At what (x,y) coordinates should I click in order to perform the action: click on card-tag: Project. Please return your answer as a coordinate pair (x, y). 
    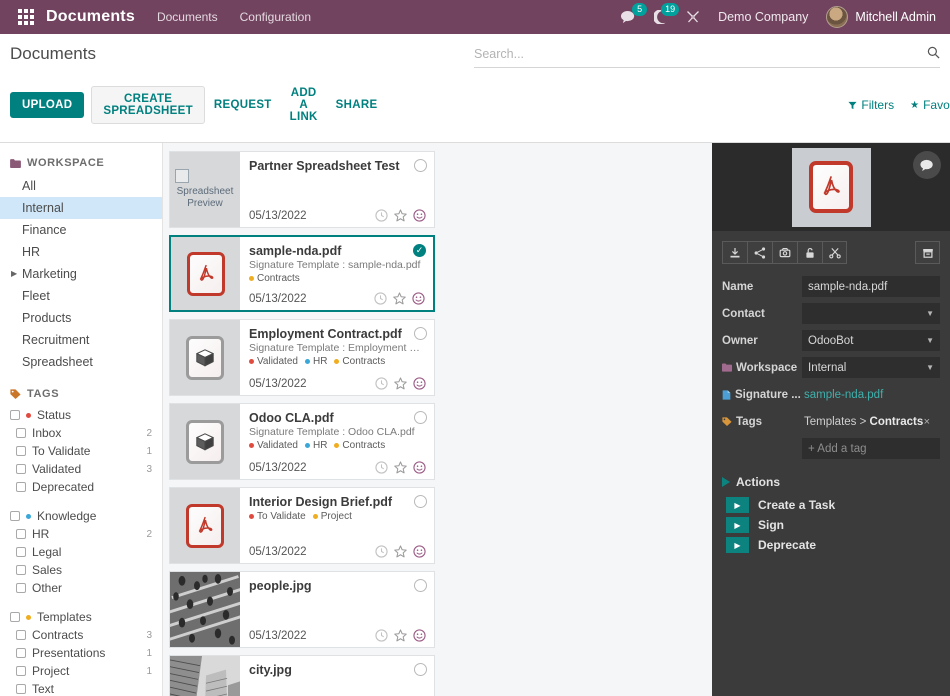
    Looking at the image, I should click on (332, 516).